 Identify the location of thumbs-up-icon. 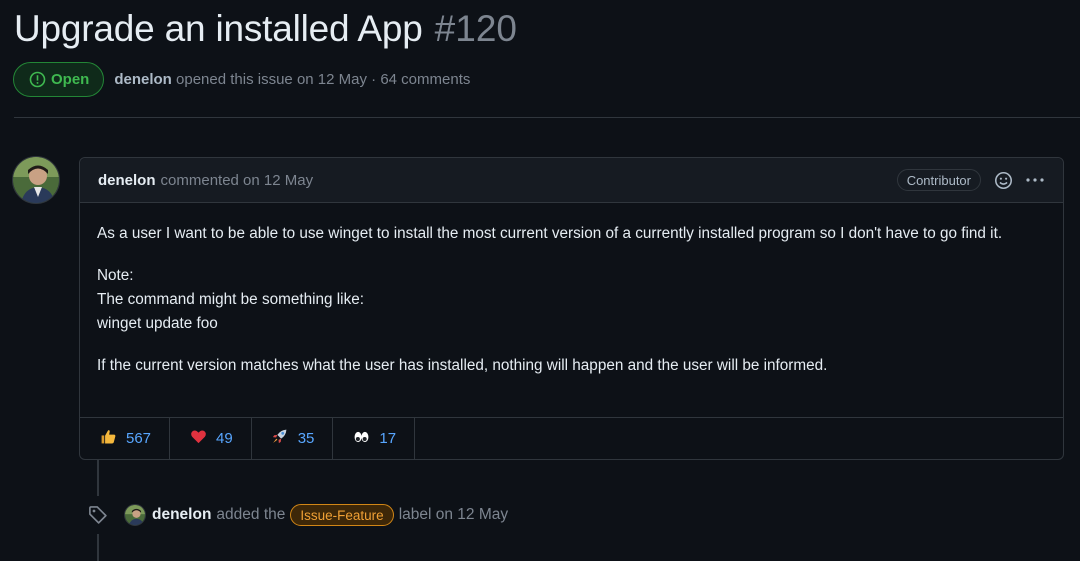
(108, 438).